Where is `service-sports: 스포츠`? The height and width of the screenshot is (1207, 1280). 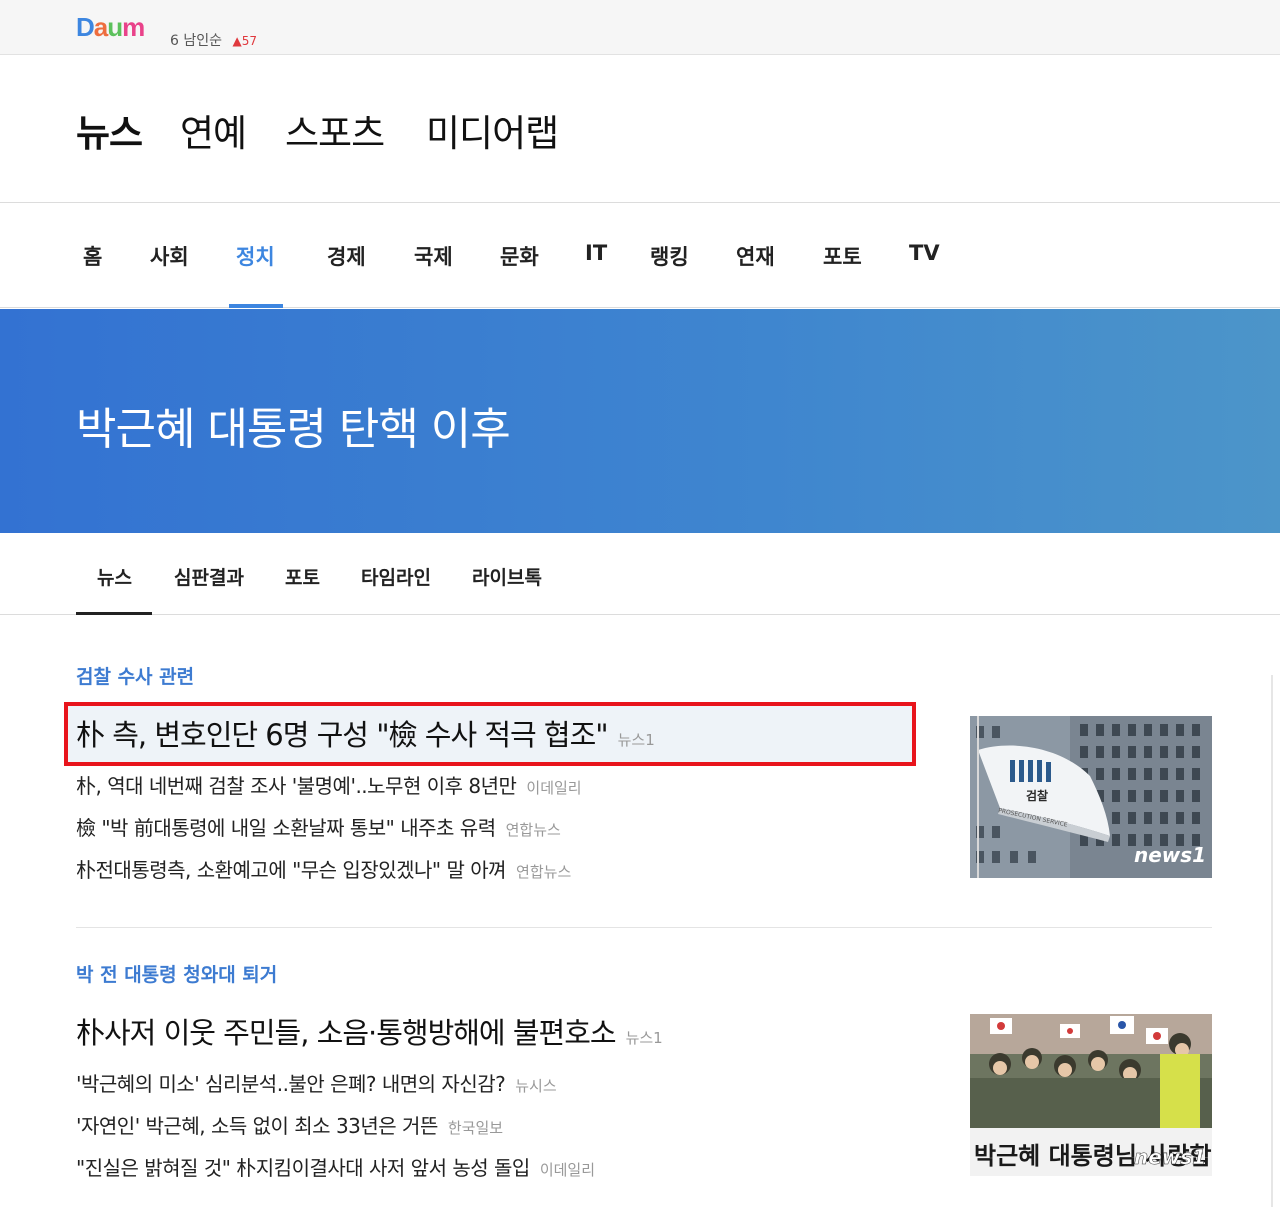 service-sports: 스포츠 is located at coordinates (335, 130).